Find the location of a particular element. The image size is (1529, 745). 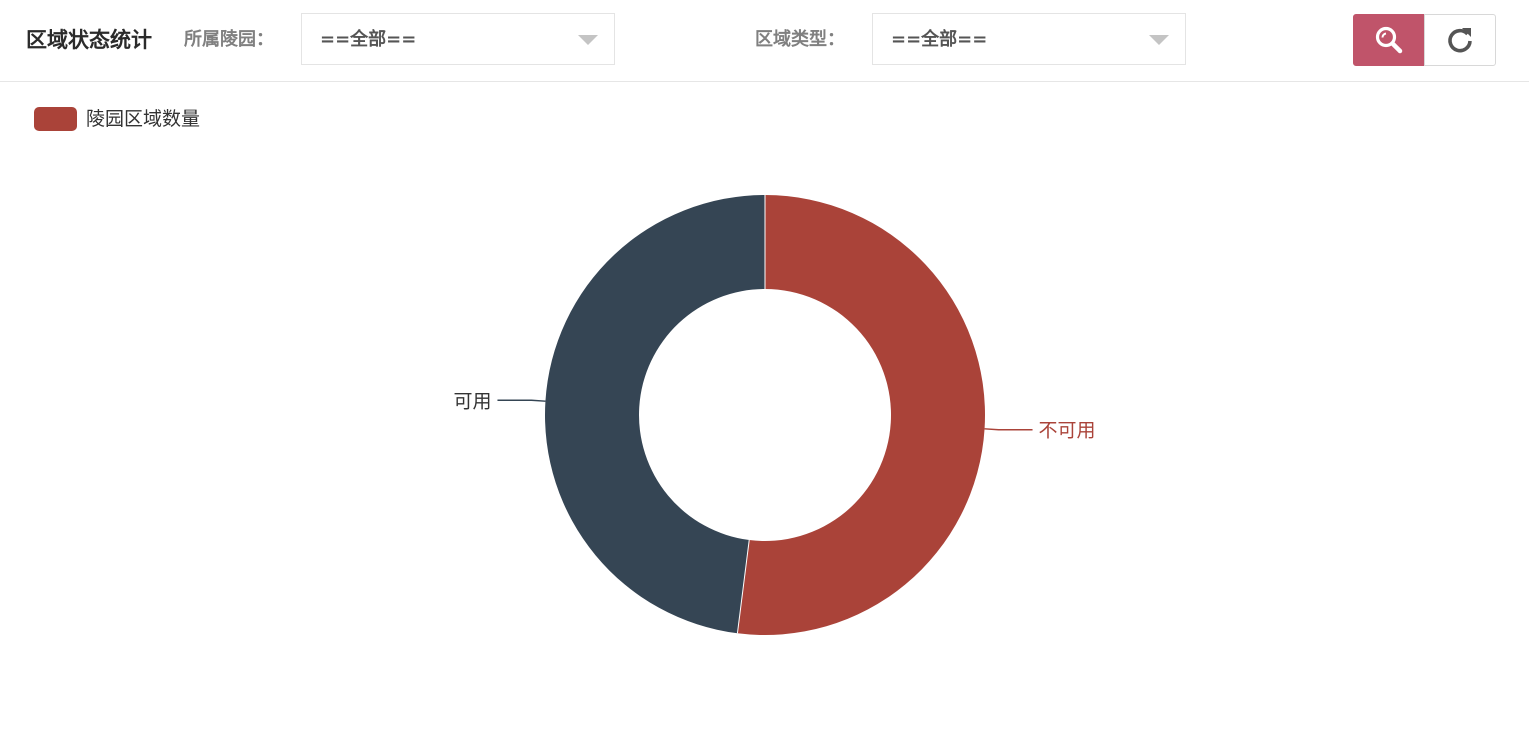

slice-label: 不可用 is located at coordinates (1067, 431).